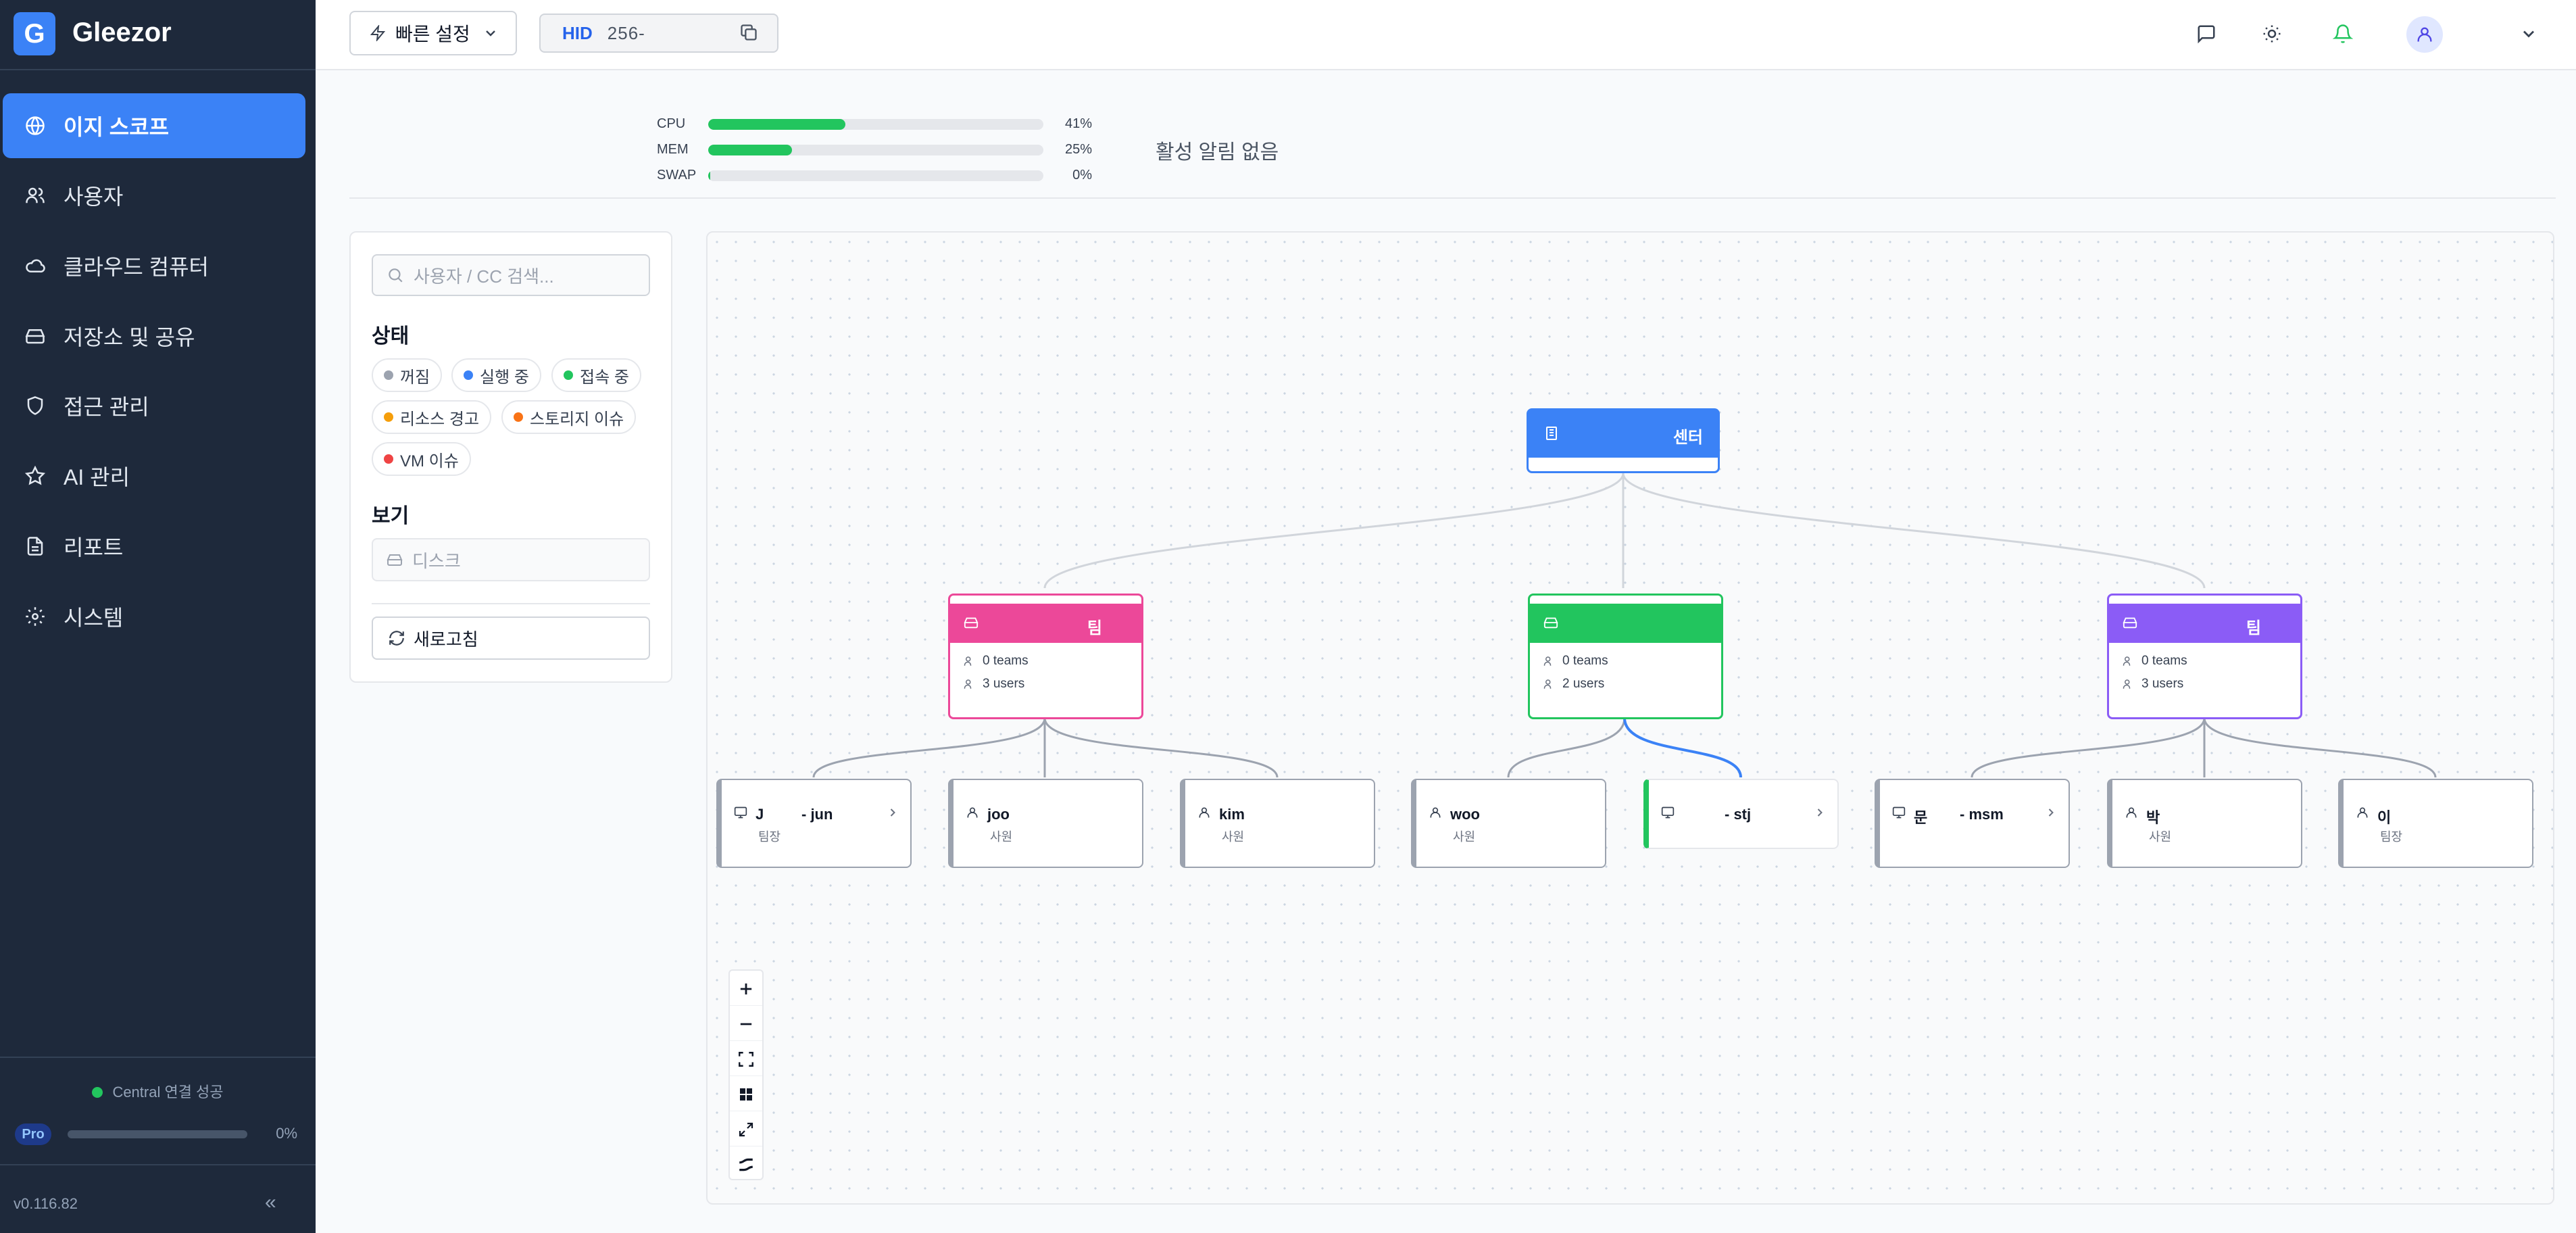 Image resolution: width=2576 pixels, height=1233 pixels. What do you see at coordinates (2343, 34) in the screenshot?
I see `bell-icon` at bounding box center [2343, 34].